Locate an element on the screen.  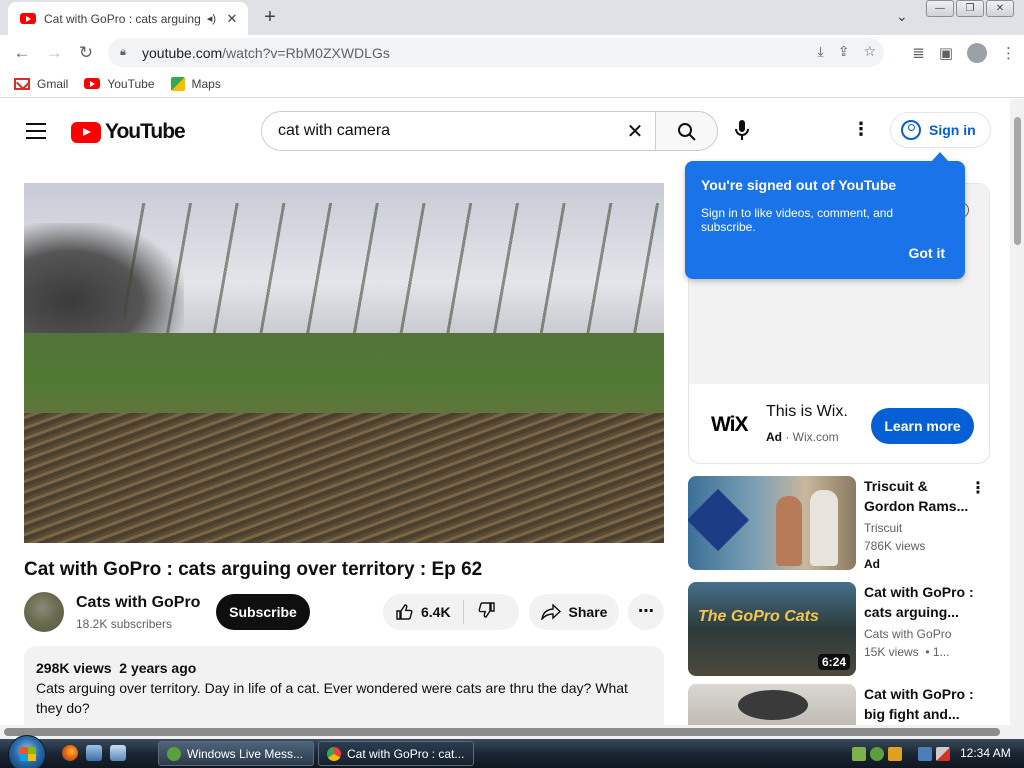
got-it-button: Got it is located at coordinates (926, 253).